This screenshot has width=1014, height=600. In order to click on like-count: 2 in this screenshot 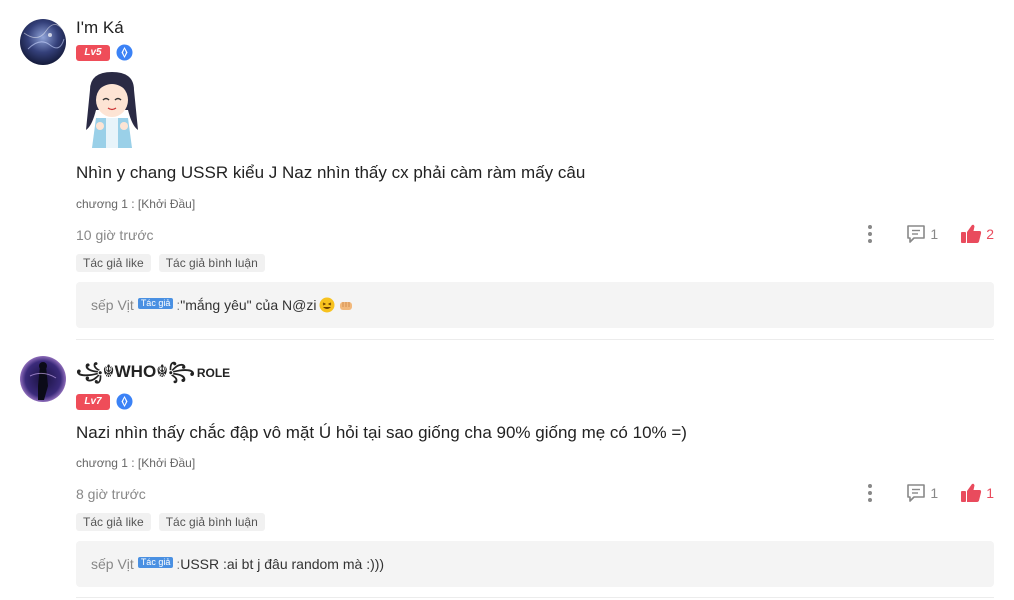, I will do `click(990, 234)`.